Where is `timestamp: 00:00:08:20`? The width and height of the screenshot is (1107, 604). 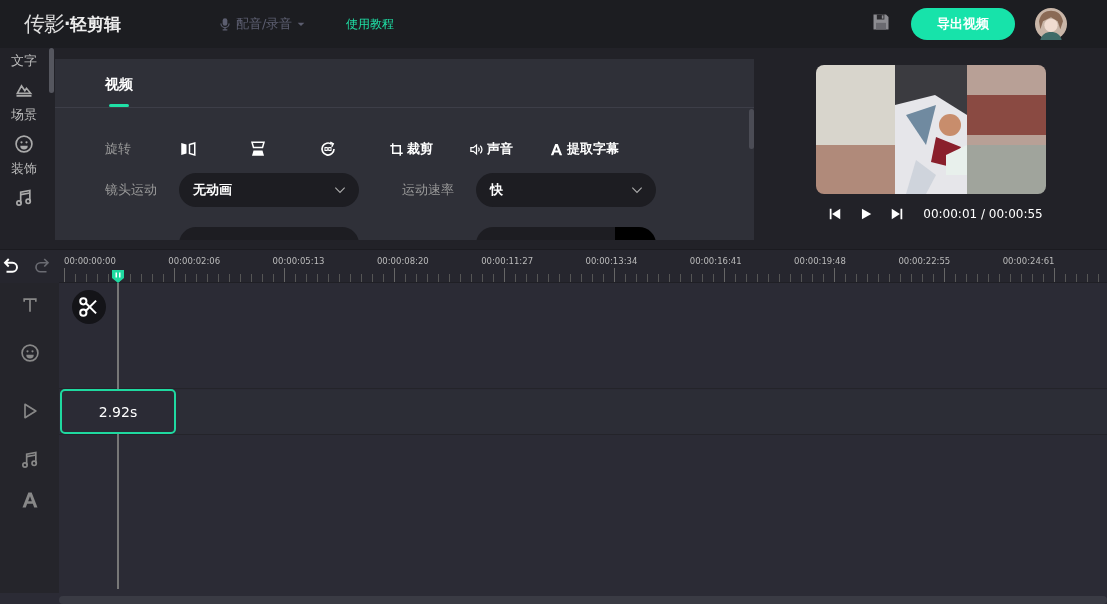
timestamp: 00:00:08:20 is located at coordinates (403, 261).